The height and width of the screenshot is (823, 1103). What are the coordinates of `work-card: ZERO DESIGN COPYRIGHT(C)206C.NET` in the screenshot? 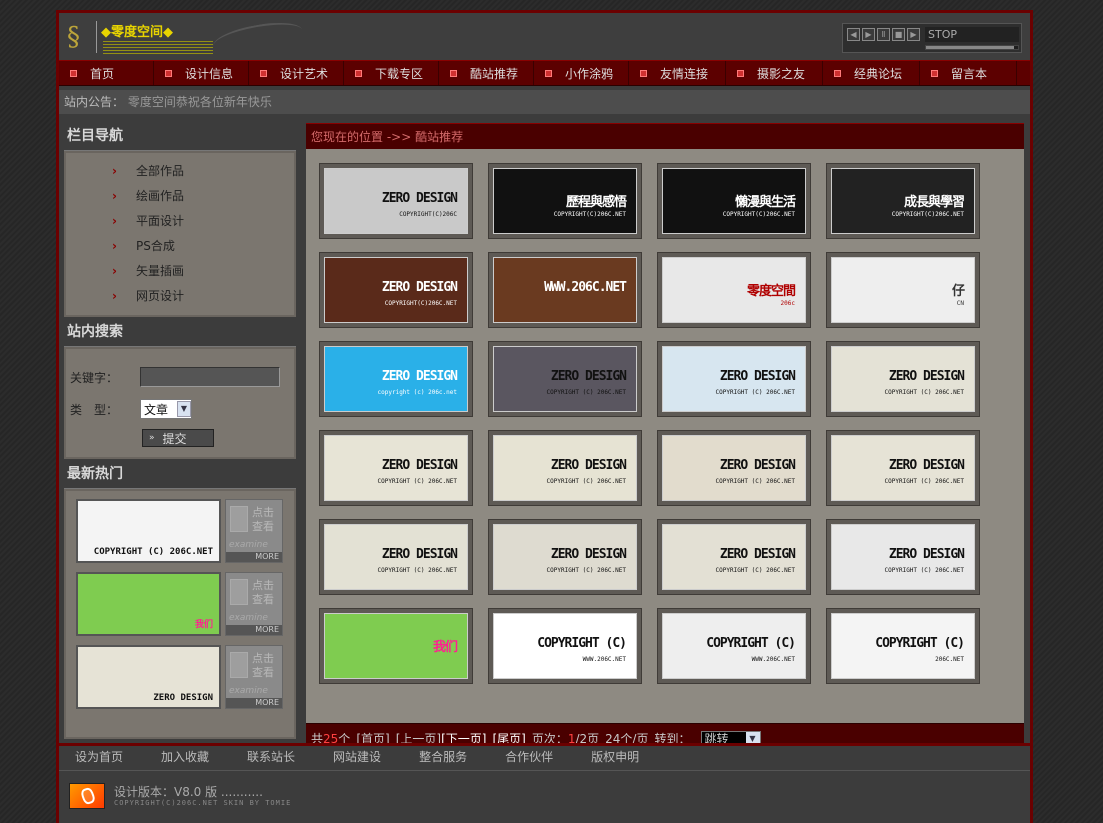 It's located at (396, 290).